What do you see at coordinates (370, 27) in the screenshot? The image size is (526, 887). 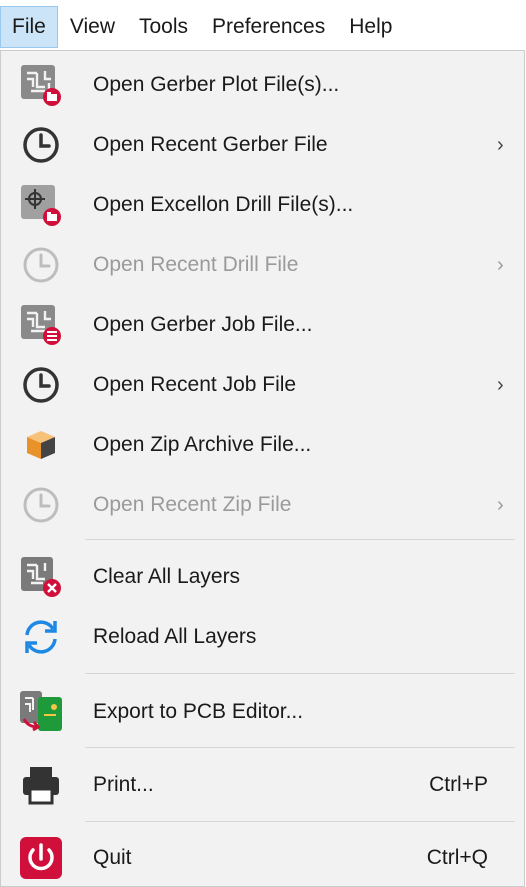 I see `menu-help: Help` at bounding box center [370, 27].